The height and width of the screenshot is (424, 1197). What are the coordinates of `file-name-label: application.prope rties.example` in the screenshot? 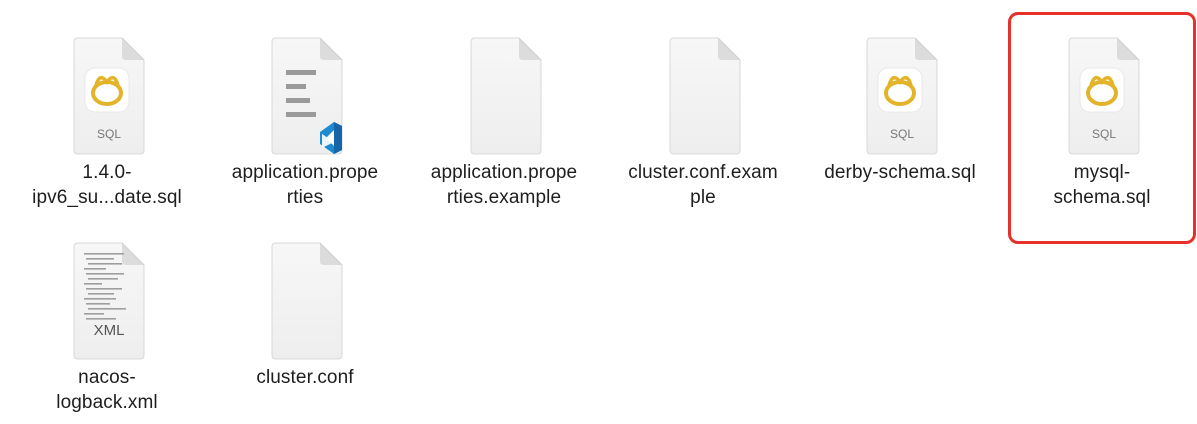 It's located at (504, 185).